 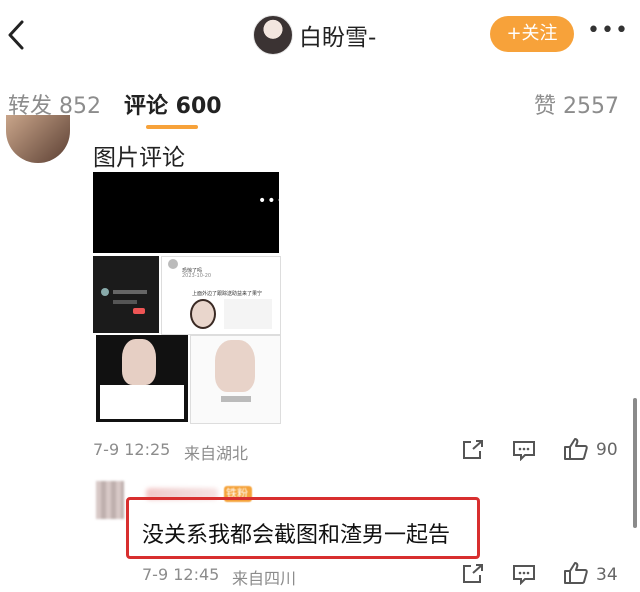 I want to click on comment-location: 来自湖北, so click(x=216, y=453).